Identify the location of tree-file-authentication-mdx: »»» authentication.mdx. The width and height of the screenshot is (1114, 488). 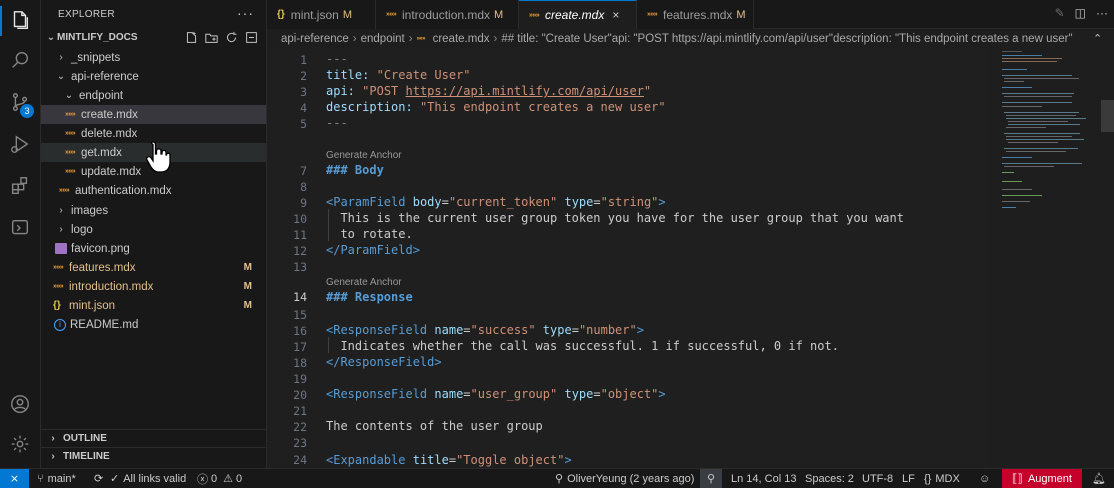
(153, 190).